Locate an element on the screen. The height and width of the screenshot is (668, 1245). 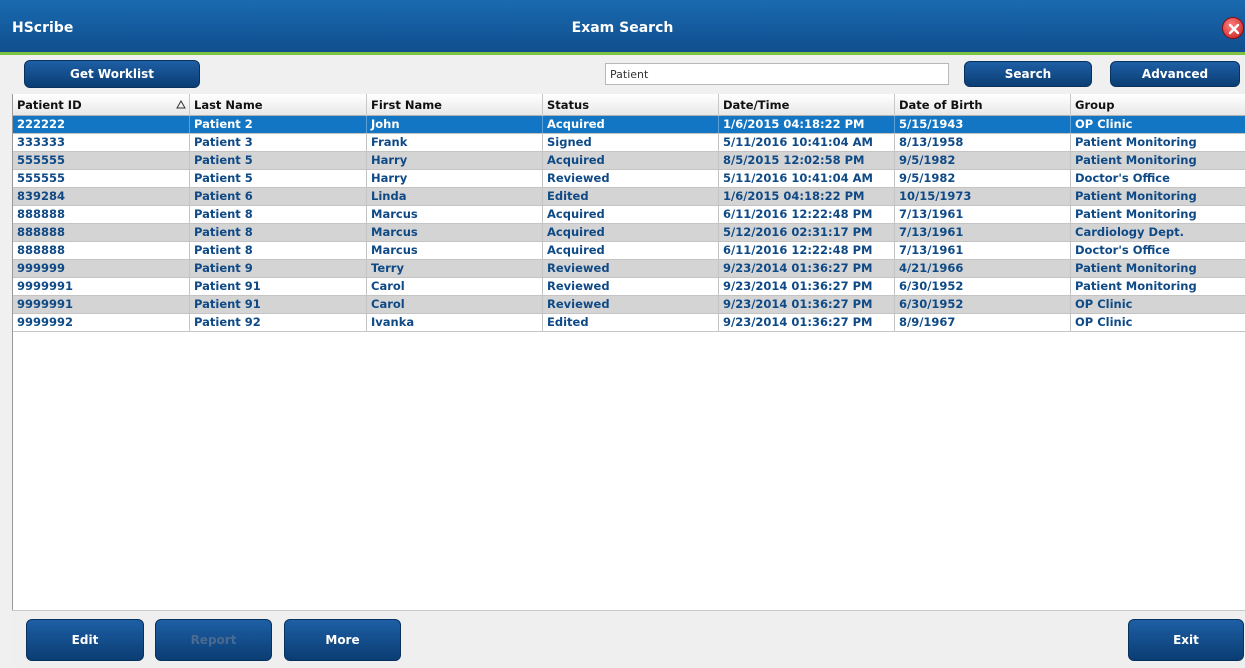
patient-id-cell: 222222 is located at coordinates (101, 124).